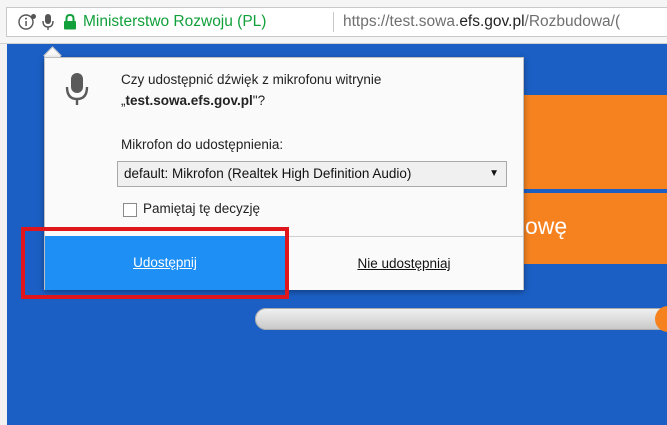 Image resolution: width=667 pixels, height=425 pixels. Describe the element at coordinates (546, 226) in the screenshot. I see `orange-button-label: owę` at that location.